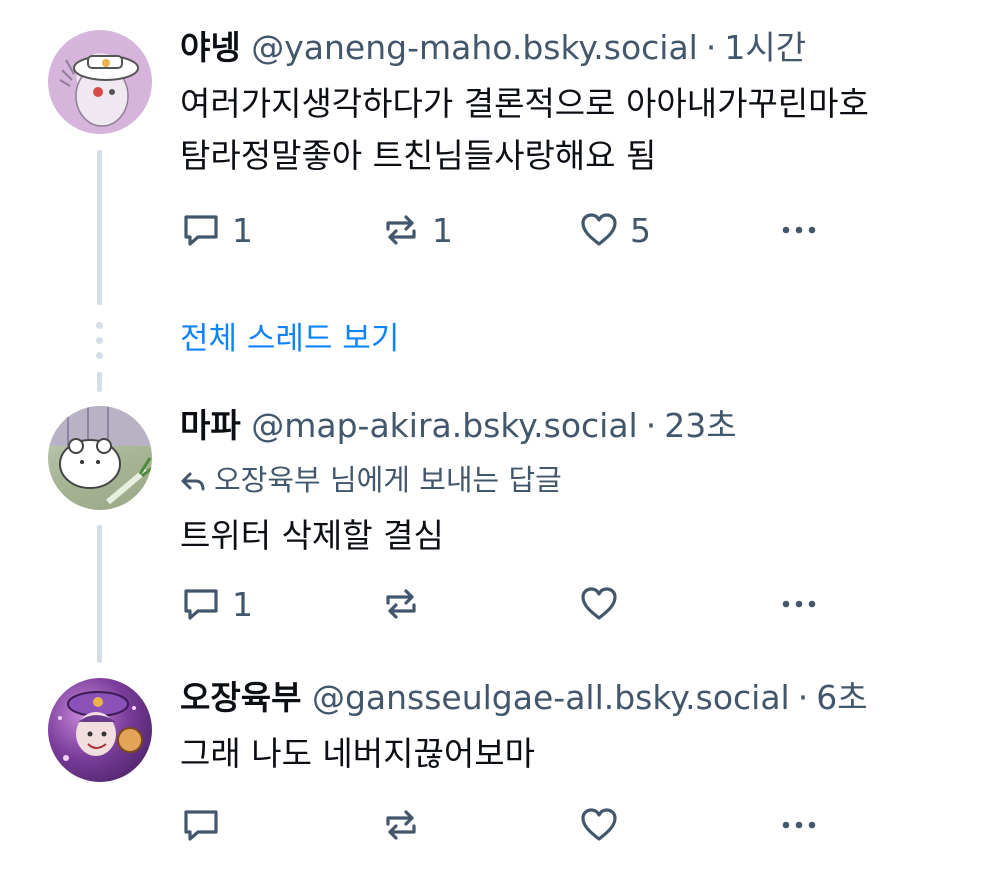 Image resolution: width=1000 pixels, height=874 pixels. I want to click on like-count: 5, so click(640, 230).